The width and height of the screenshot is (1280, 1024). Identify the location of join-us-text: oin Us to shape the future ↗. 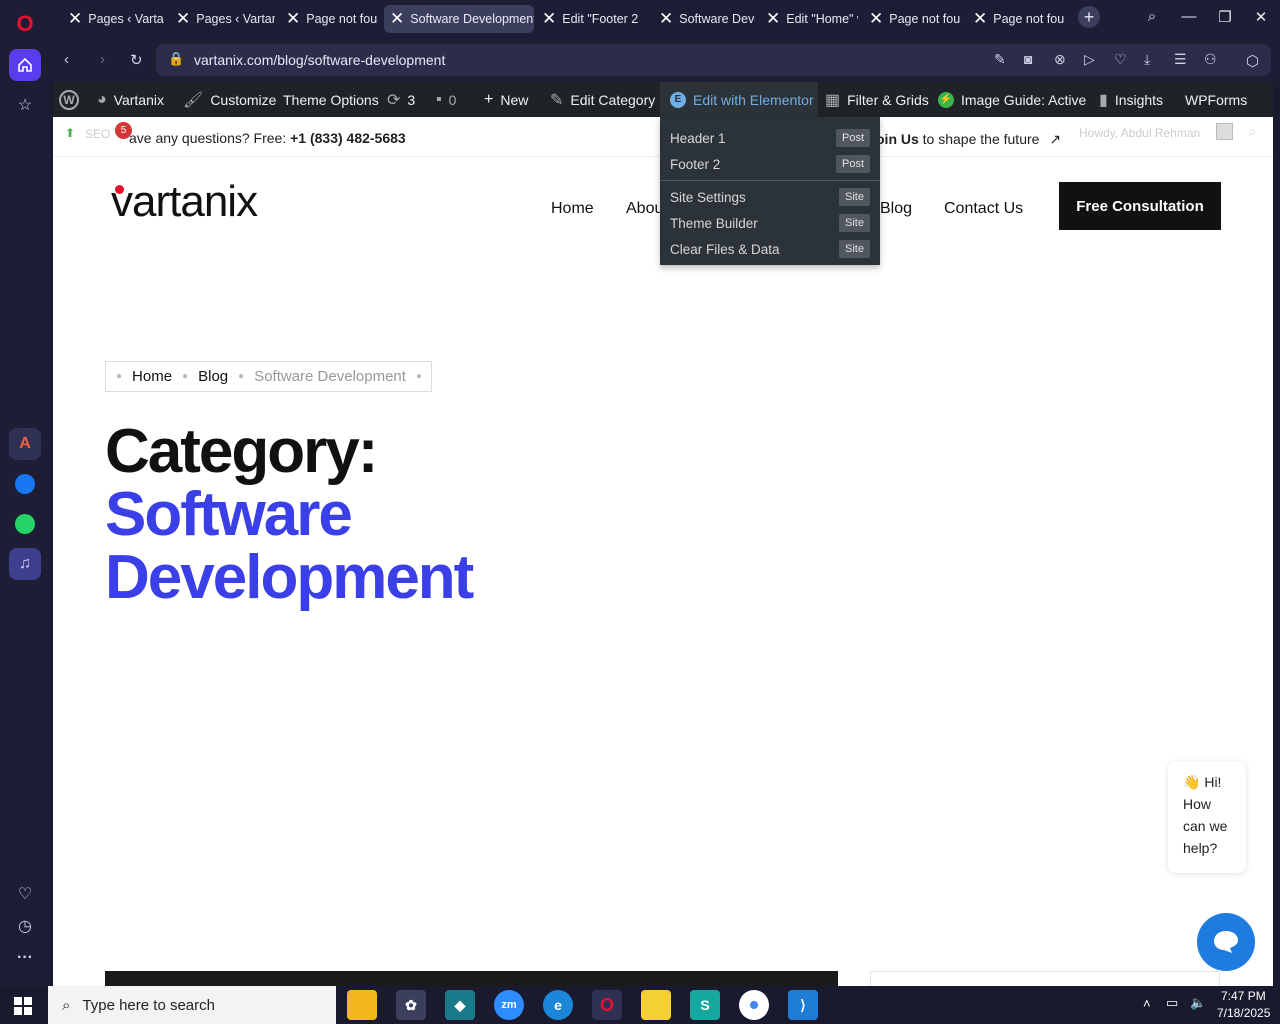
(968, 139).